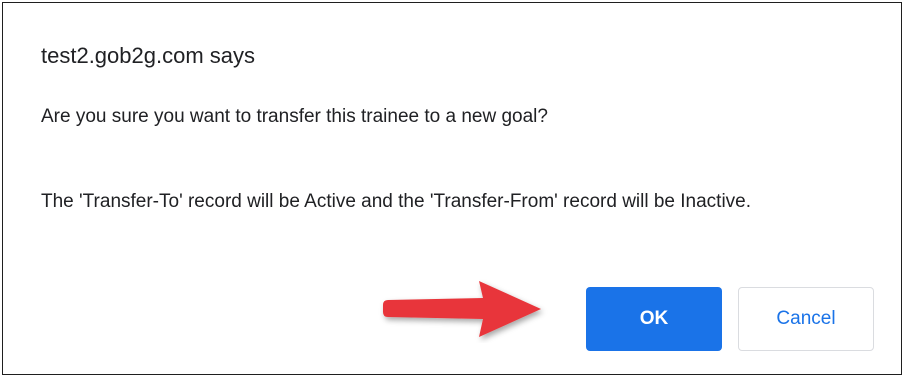 The height and width of the screenshot is (379, 906). Describe the element at coordinates (654, 319) in the screenshot. I see `ok-button: OK` at that location.